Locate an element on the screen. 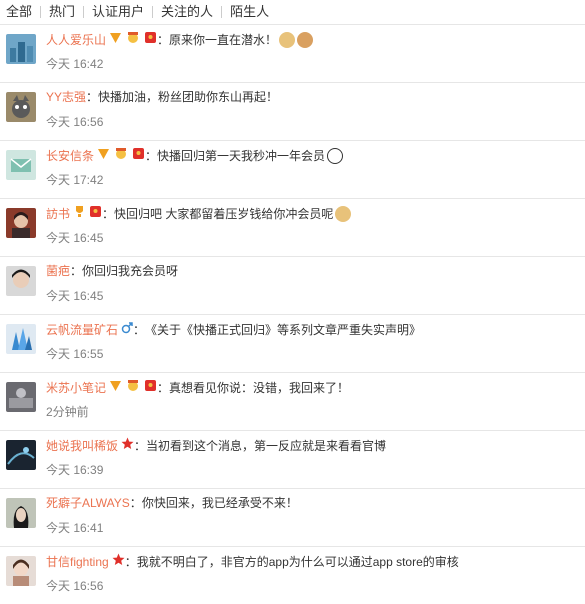 The width and height of the screenshot is (585, 604). comment-item: 死癖子ALWAYS ： 你快回来，我已经承受不来！ 今天 16:41 is located at coordinates (292, 517).